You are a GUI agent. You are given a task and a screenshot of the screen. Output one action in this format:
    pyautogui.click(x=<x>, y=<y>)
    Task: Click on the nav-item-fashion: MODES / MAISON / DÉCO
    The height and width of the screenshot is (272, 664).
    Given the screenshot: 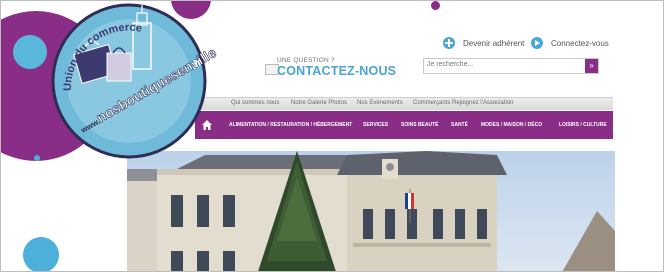 What is the action you would take?
    pyautogui.click(x=511, y=125)
    